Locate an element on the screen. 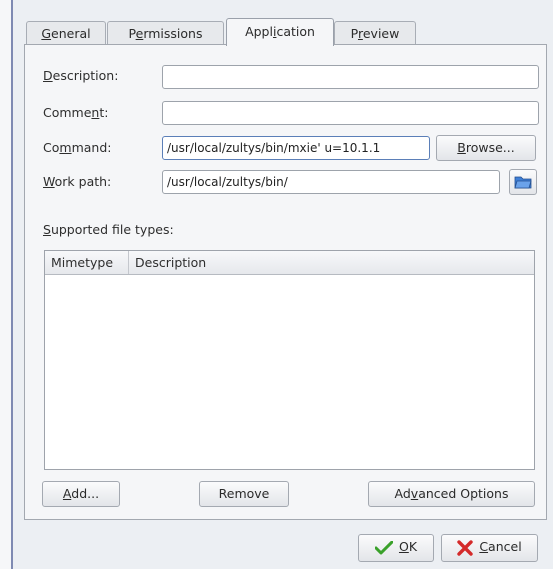  tab-permissions: Permissions is located at coordinates (165, 33).